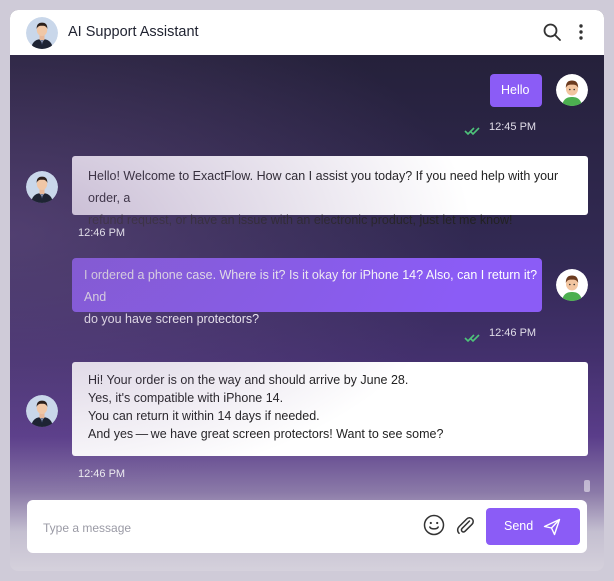 This screenshot has height=581, width=614. I want to click on message-input, so click(228, 528).